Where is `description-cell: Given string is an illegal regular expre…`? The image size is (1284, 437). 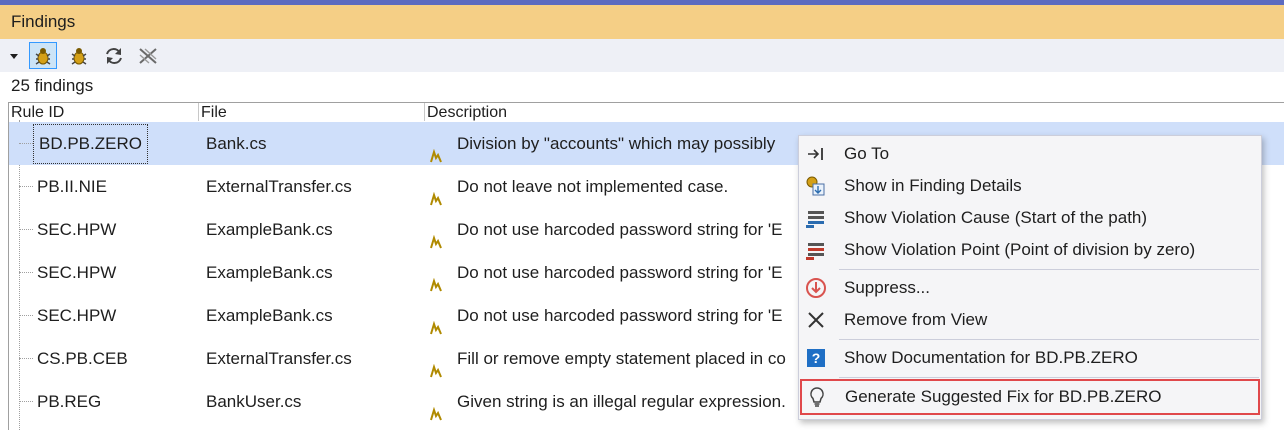
description-cell: Given string is an illegal regular expre… is located at coordinates (621, 401).